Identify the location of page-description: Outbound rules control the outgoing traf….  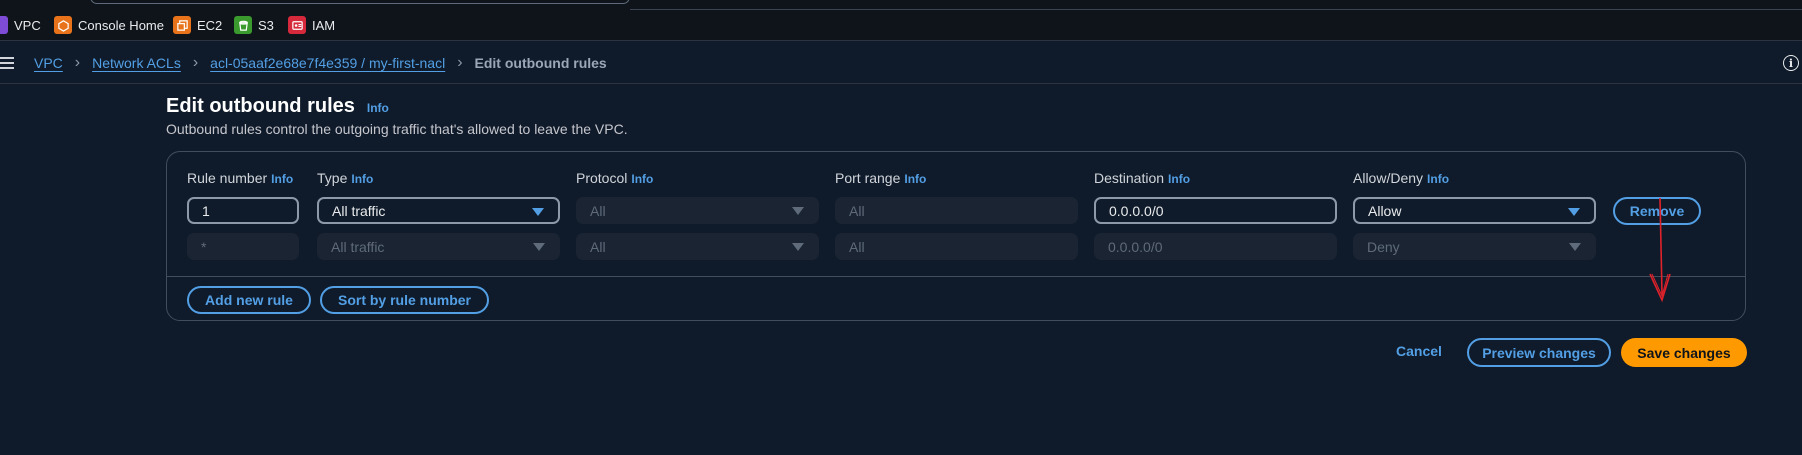
(397, 129).